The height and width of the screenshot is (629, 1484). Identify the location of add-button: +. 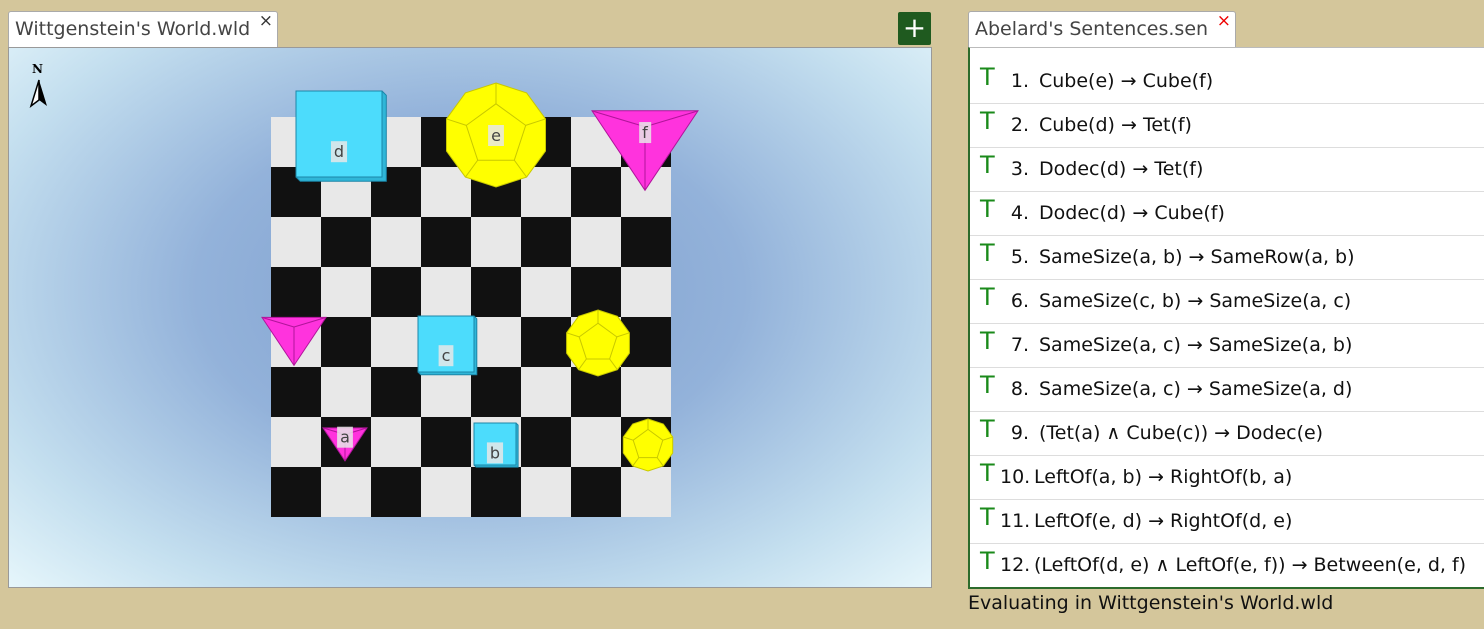
(914, 28).